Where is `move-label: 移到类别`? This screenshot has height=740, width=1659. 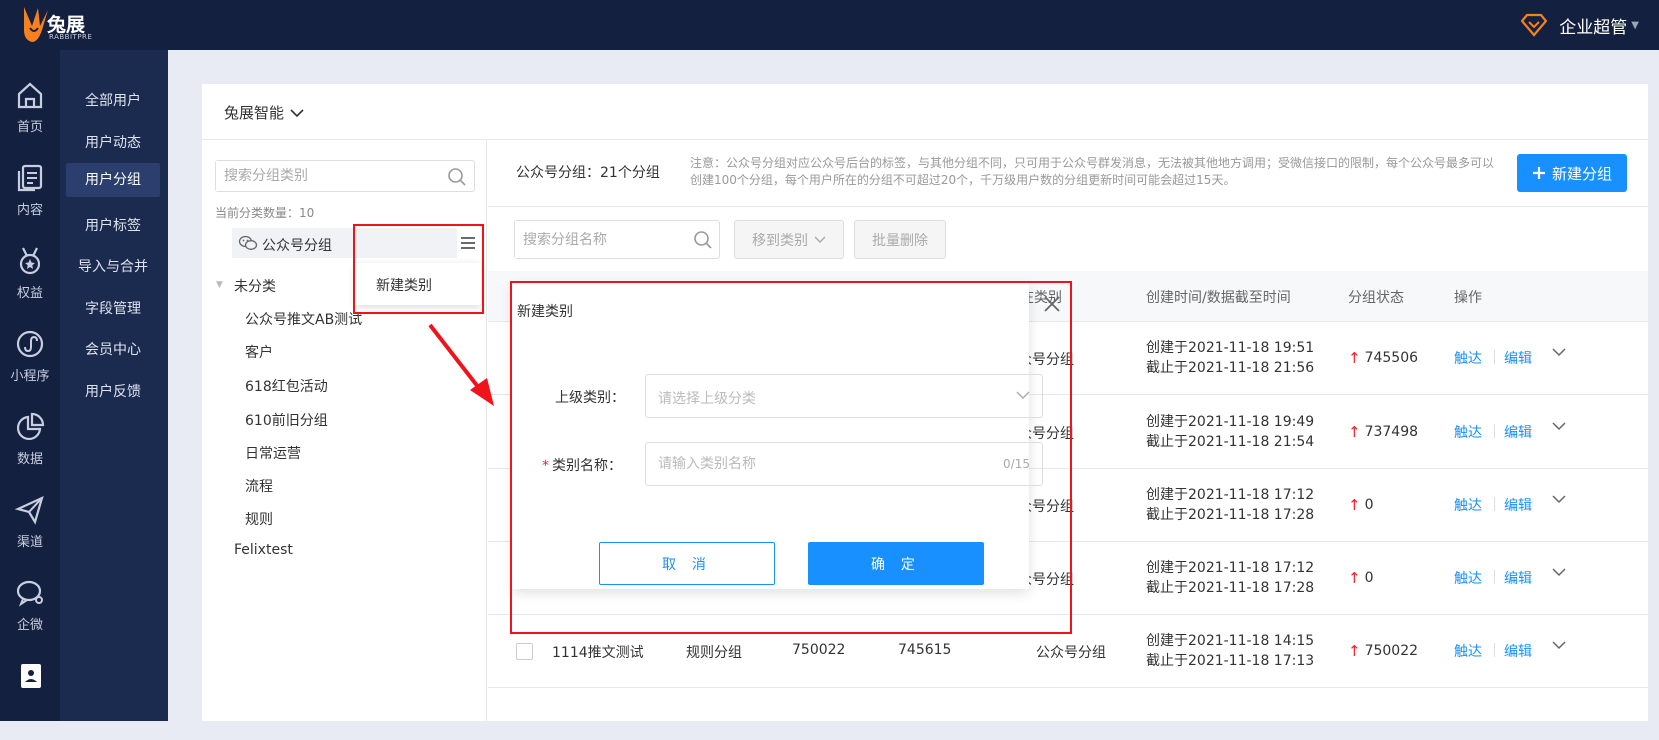
move-label: 移到类别 is located at coordinates (780, 240).